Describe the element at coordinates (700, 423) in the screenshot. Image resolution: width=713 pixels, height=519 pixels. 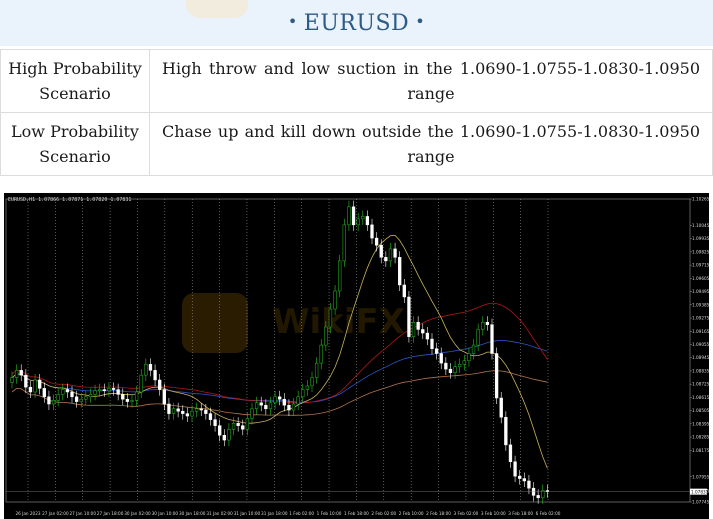
I see `y-tick-label: 1.08395` at that location.